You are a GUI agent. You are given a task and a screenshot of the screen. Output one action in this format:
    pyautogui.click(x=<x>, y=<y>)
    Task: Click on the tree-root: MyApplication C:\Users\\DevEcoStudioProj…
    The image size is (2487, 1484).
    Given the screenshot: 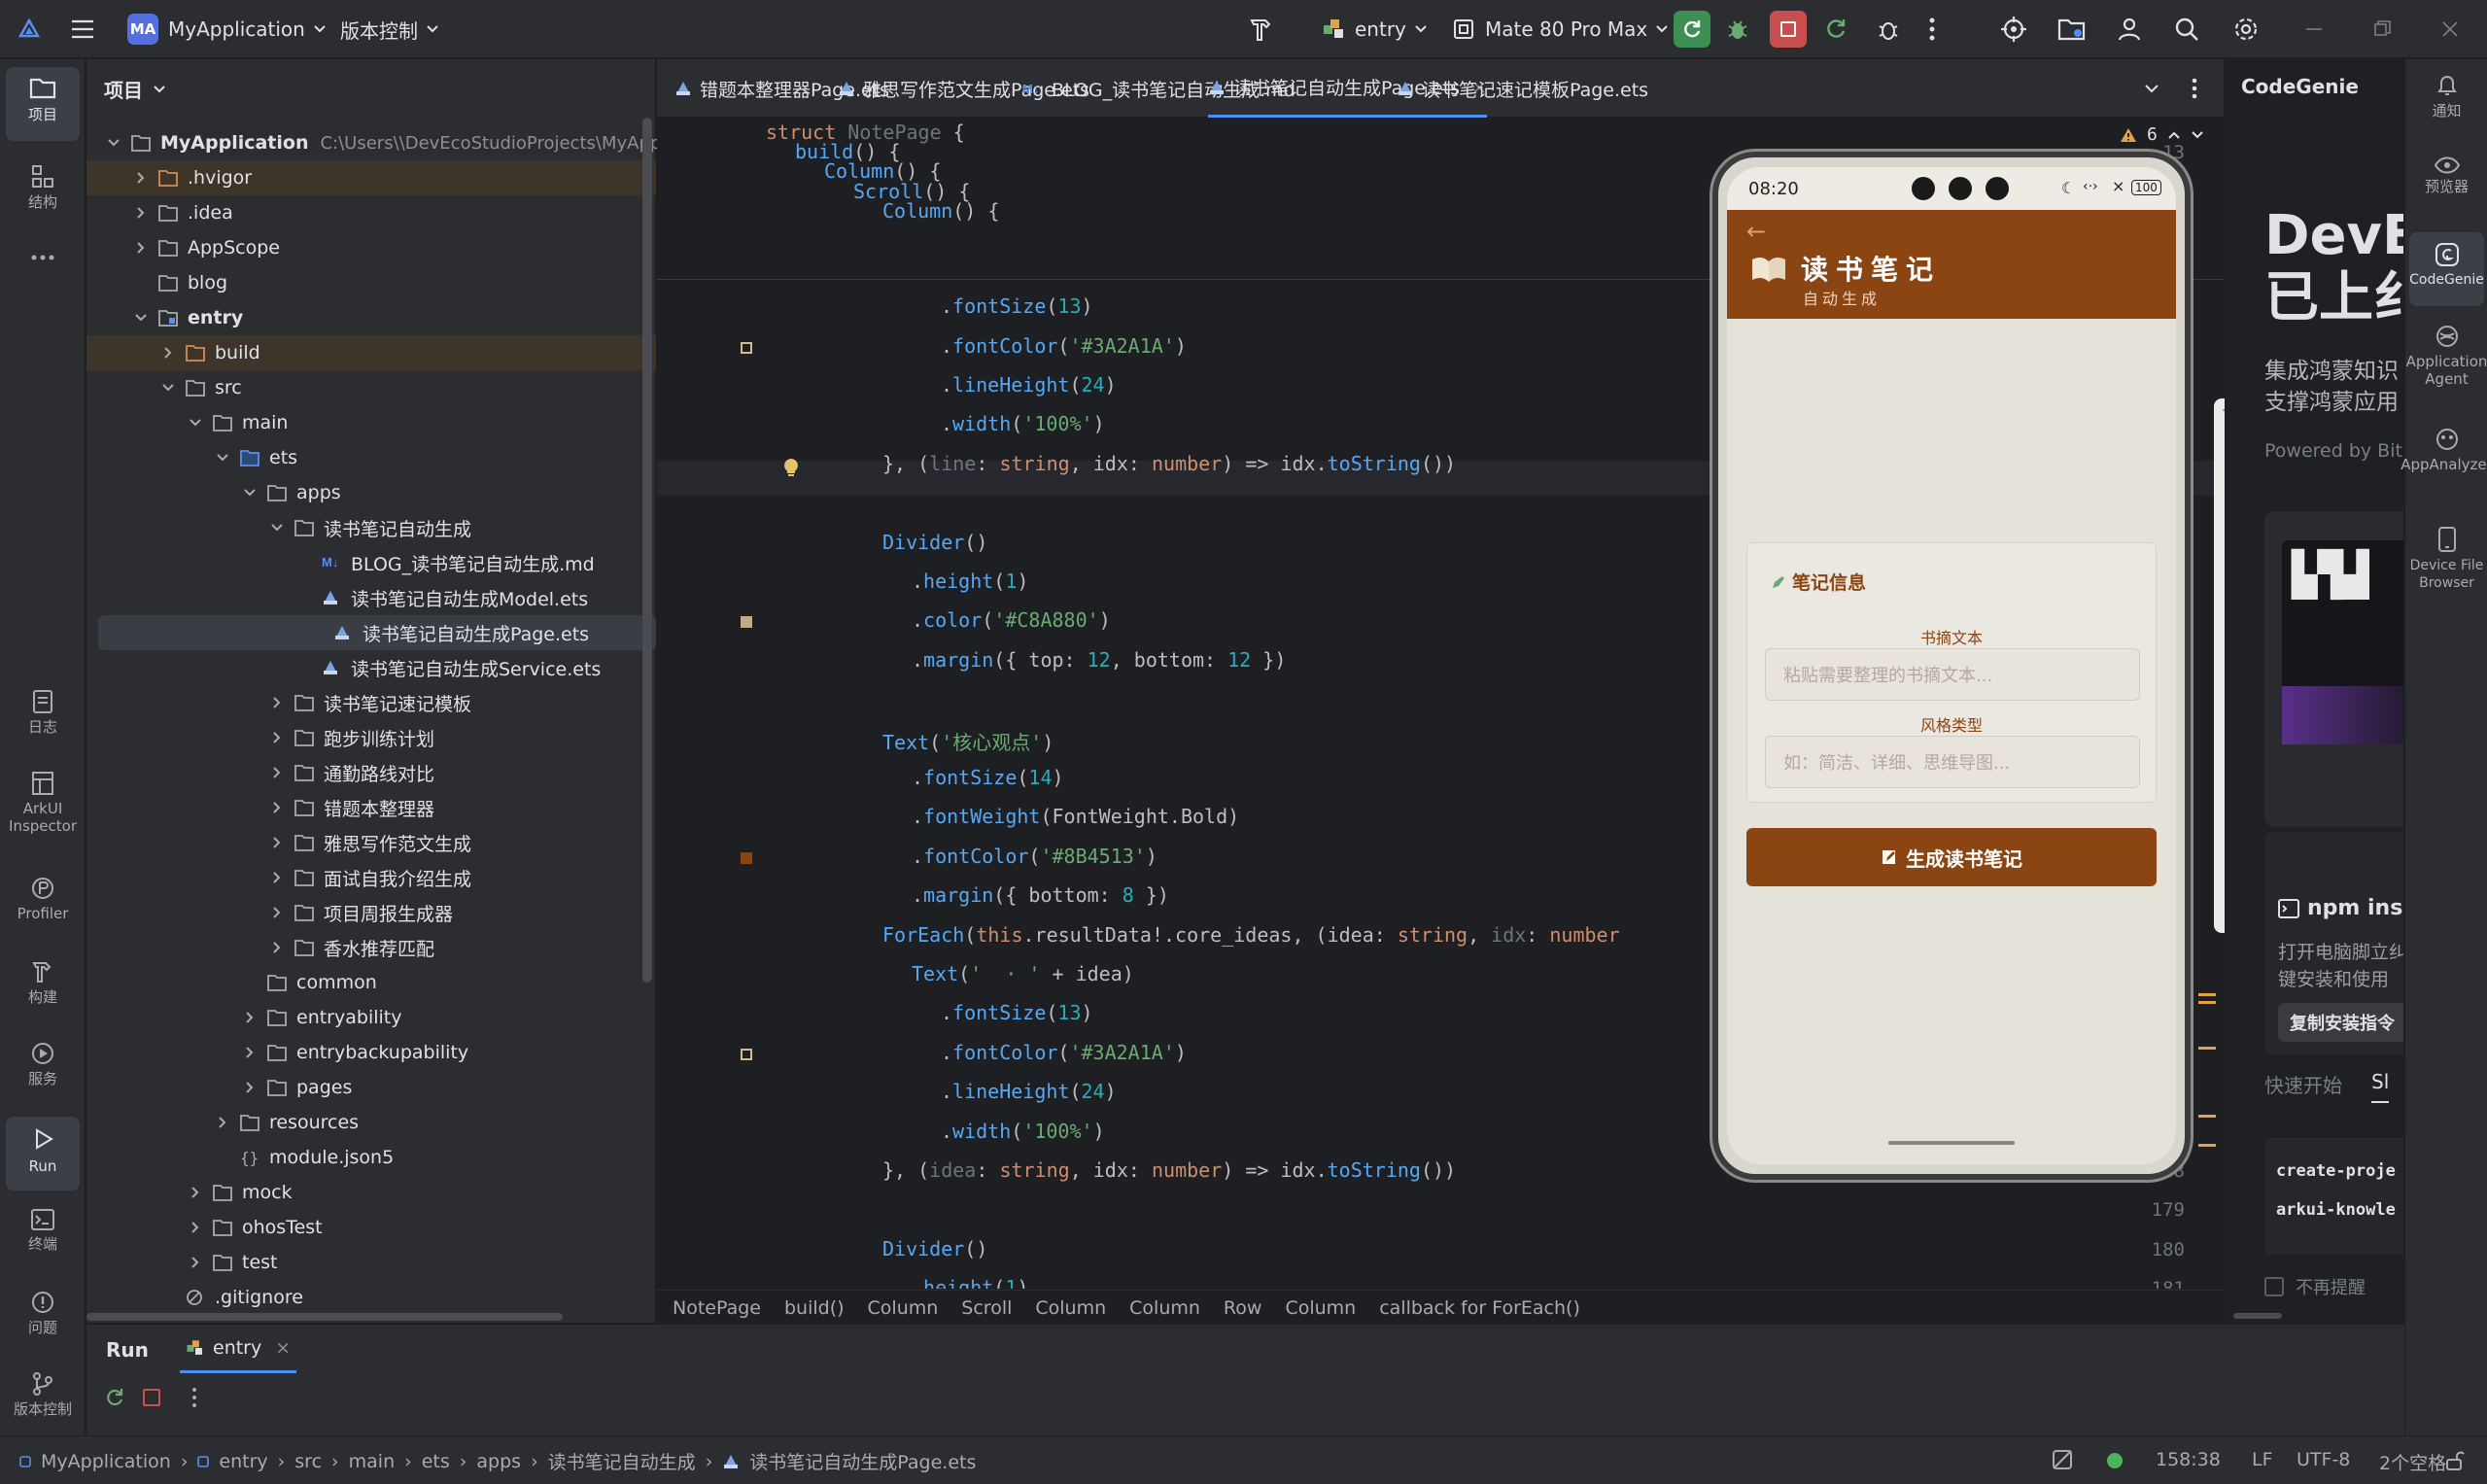 What is the action you would take?
    pyautogui.click(x=383, y=142)
    